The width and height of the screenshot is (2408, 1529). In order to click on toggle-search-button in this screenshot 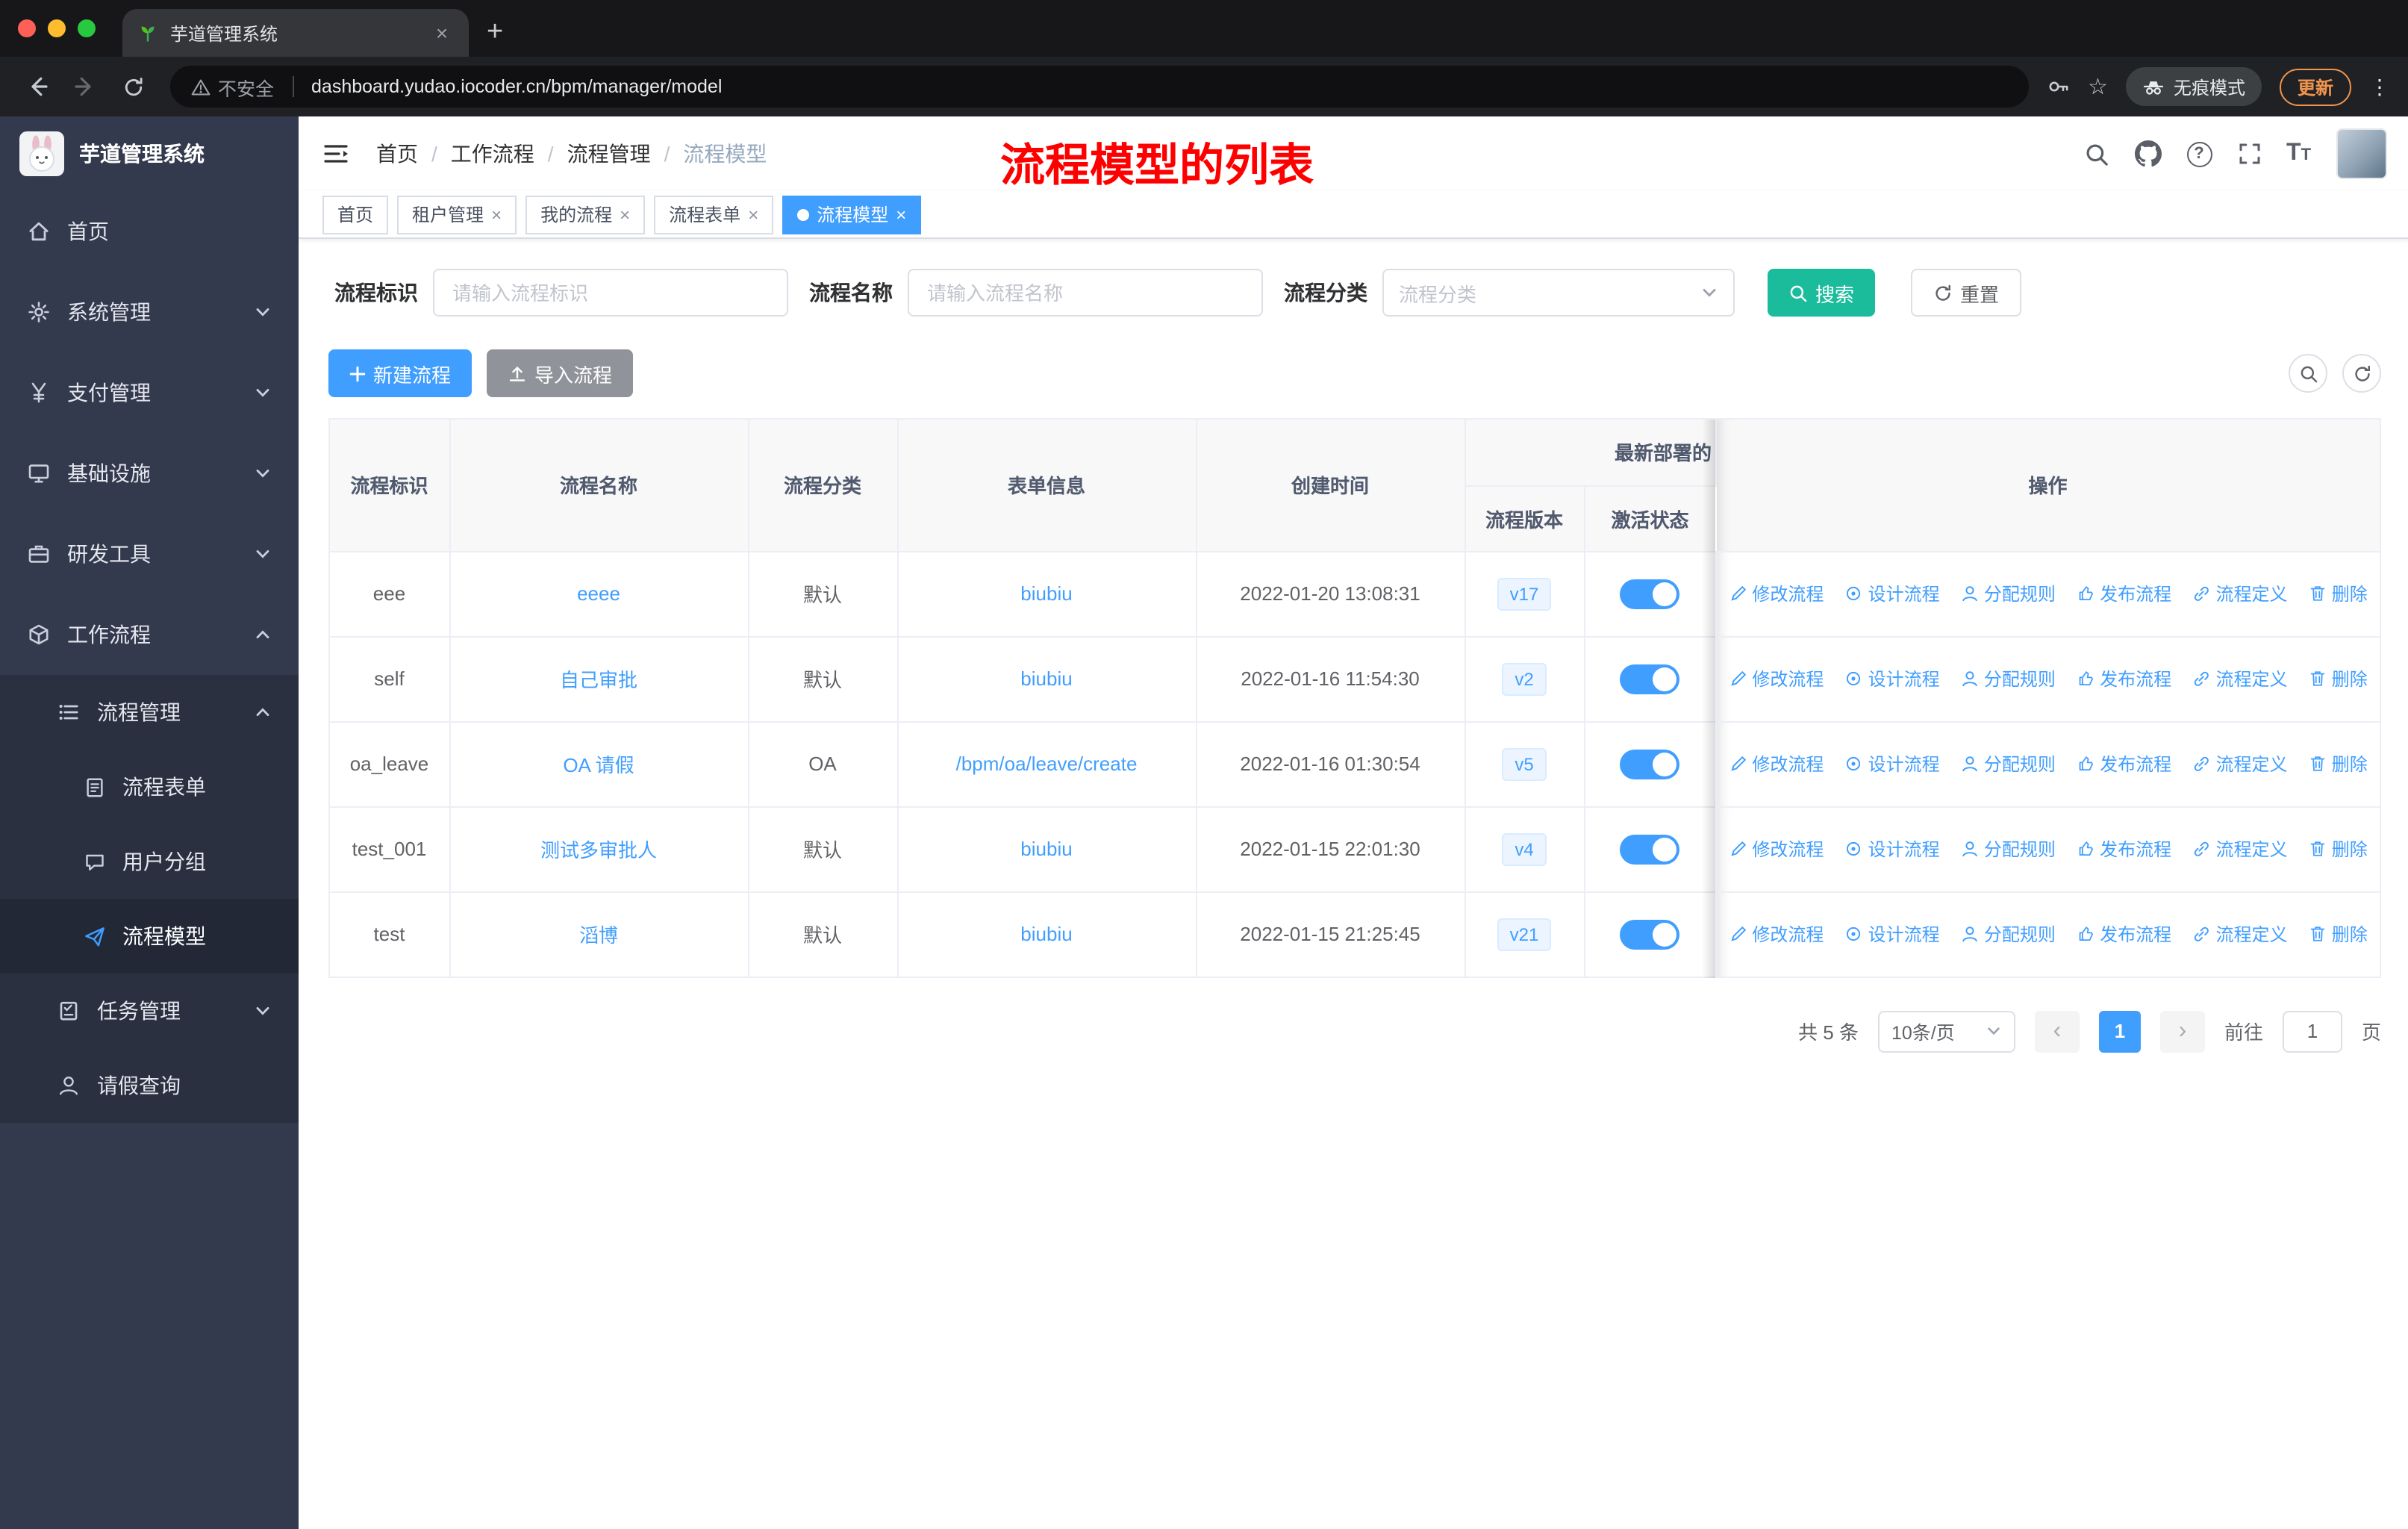, I will do `click(2308, 373)`.